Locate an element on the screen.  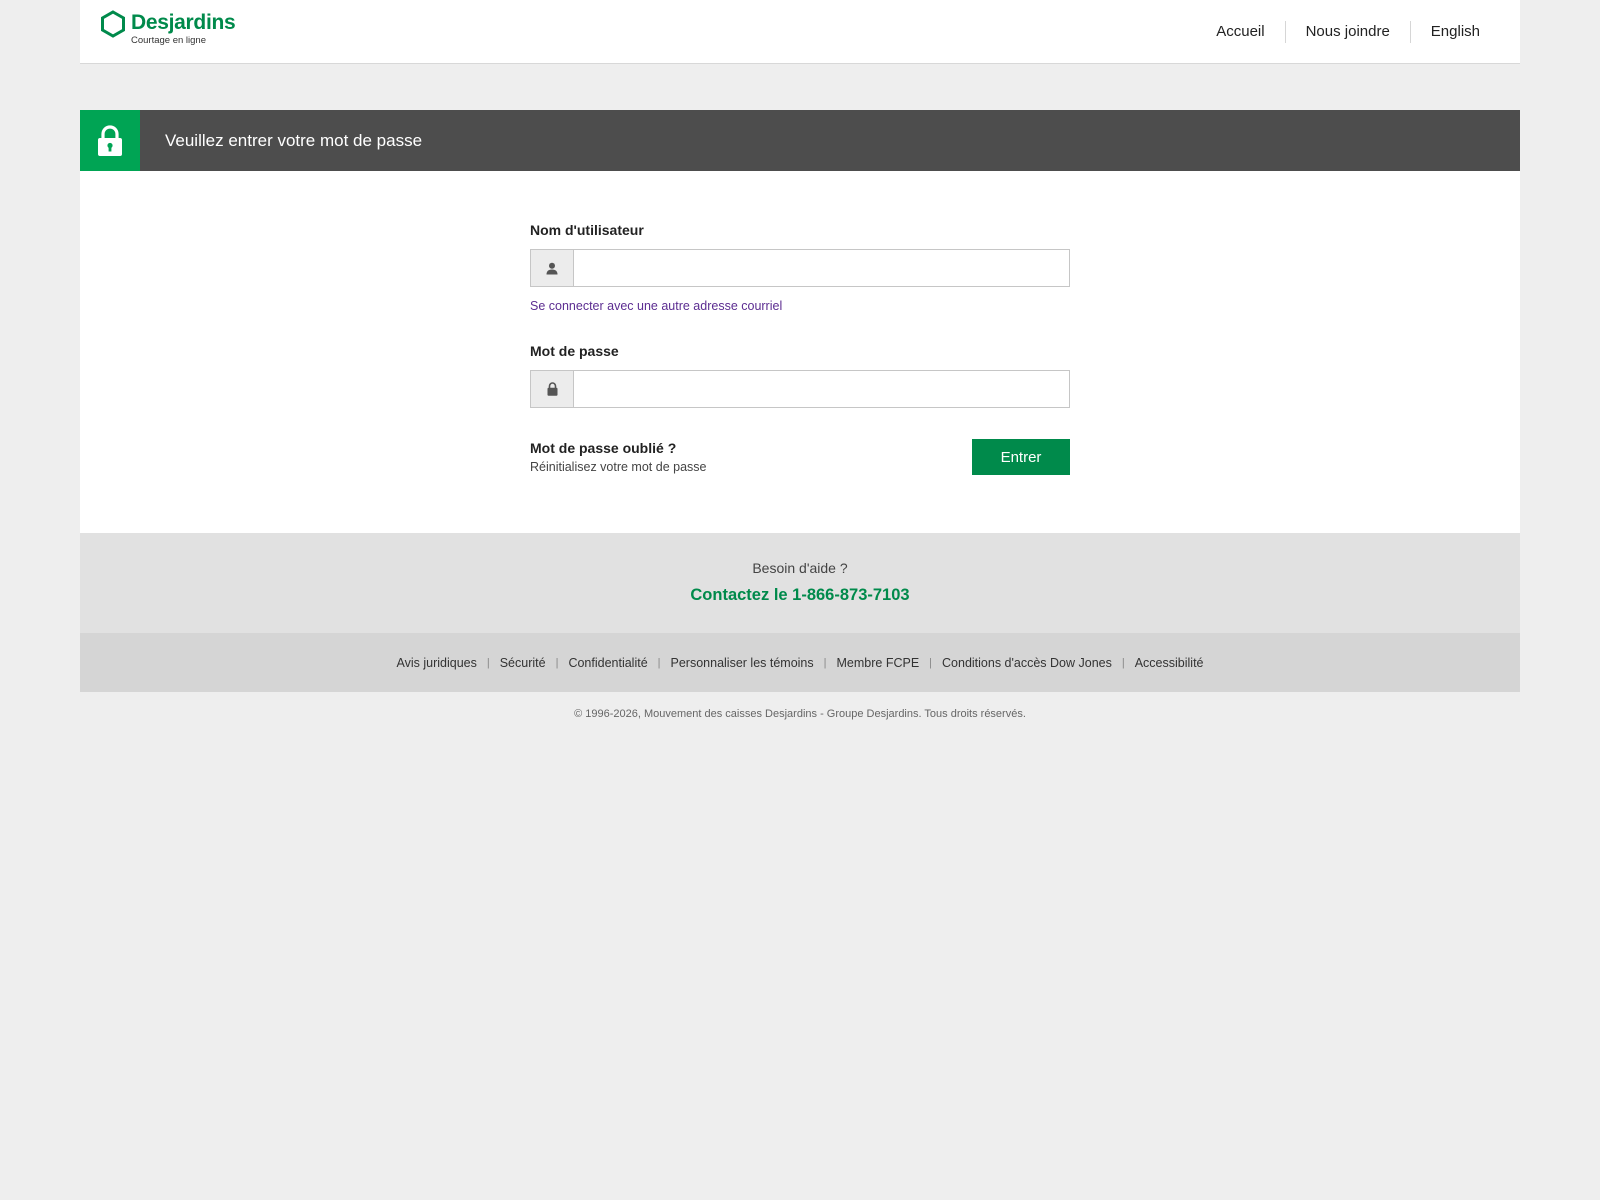
username-input is located at coordinates (821, 268).